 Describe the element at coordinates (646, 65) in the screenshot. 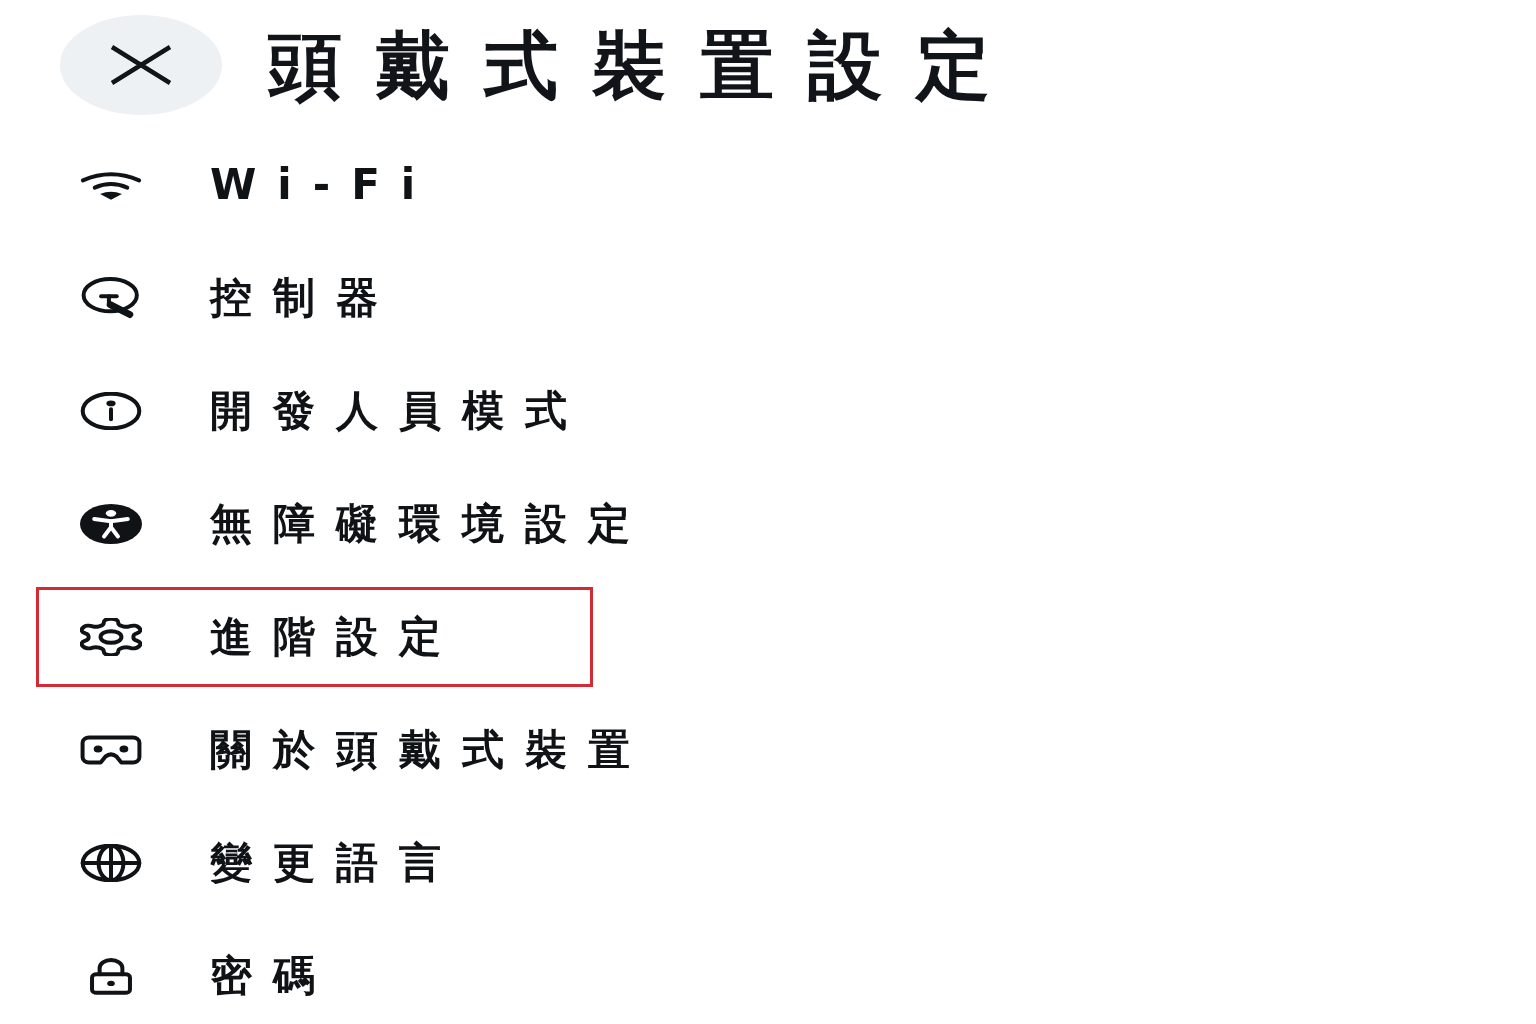

I see `page-title: 頭戴式裝置設定` at that location.